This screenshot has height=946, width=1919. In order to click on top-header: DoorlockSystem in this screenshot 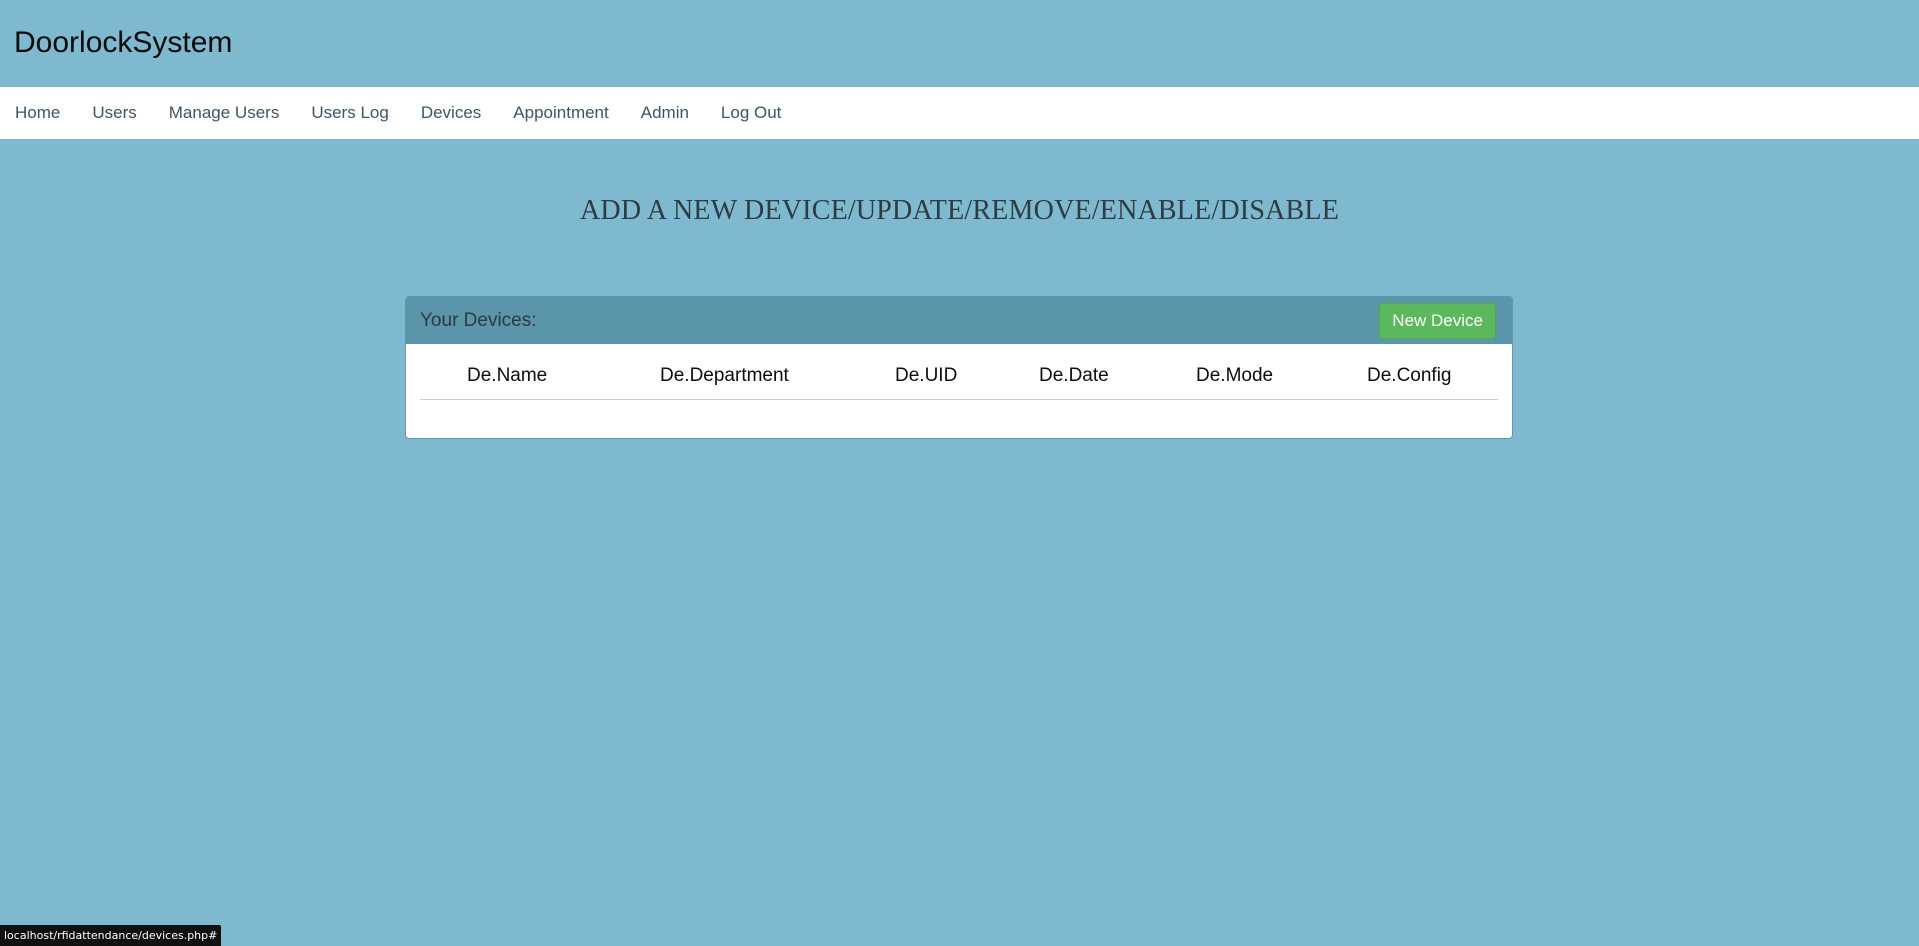, I will do `click(959, 43)`.